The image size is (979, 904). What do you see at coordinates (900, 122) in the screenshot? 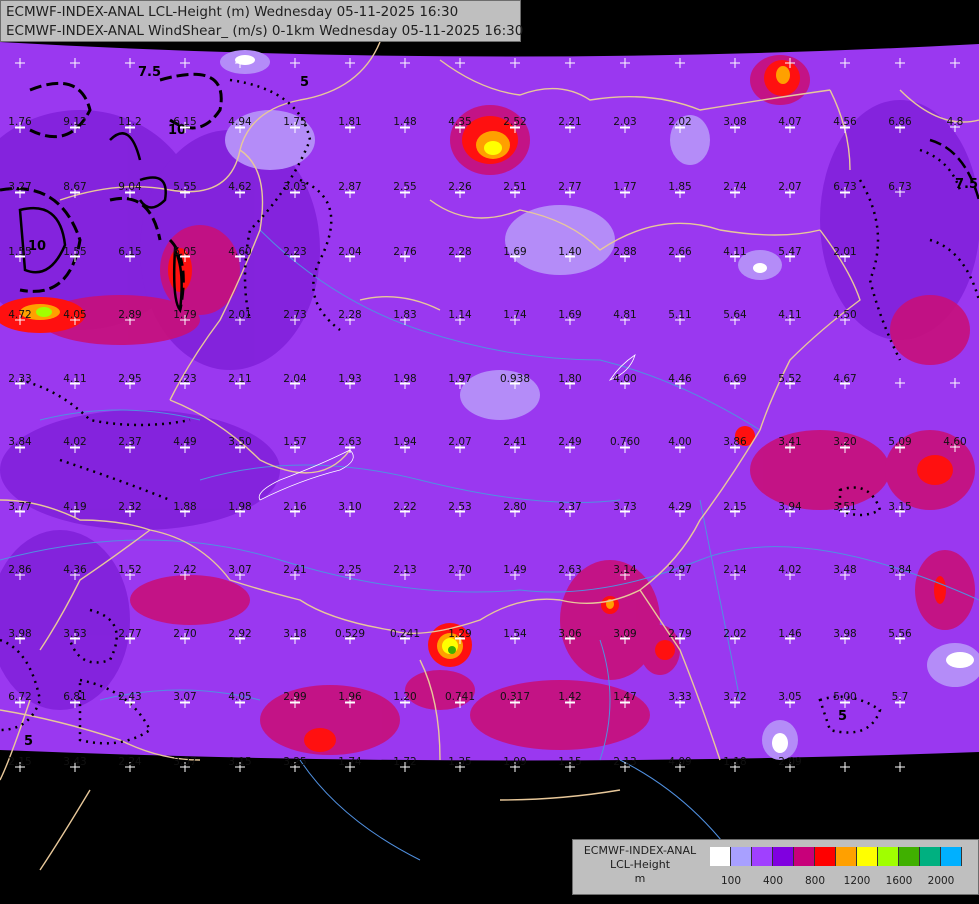
I see `windshear-value: 6.86` at bounding box center [900, 122].